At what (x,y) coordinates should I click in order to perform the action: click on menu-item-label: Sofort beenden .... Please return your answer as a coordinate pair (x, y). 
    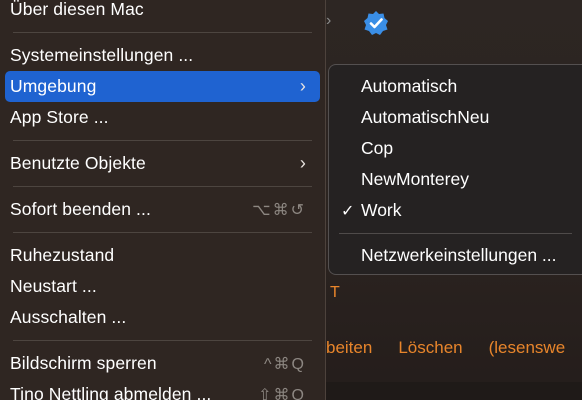
    Looking at the image, I should click on (80, 209).